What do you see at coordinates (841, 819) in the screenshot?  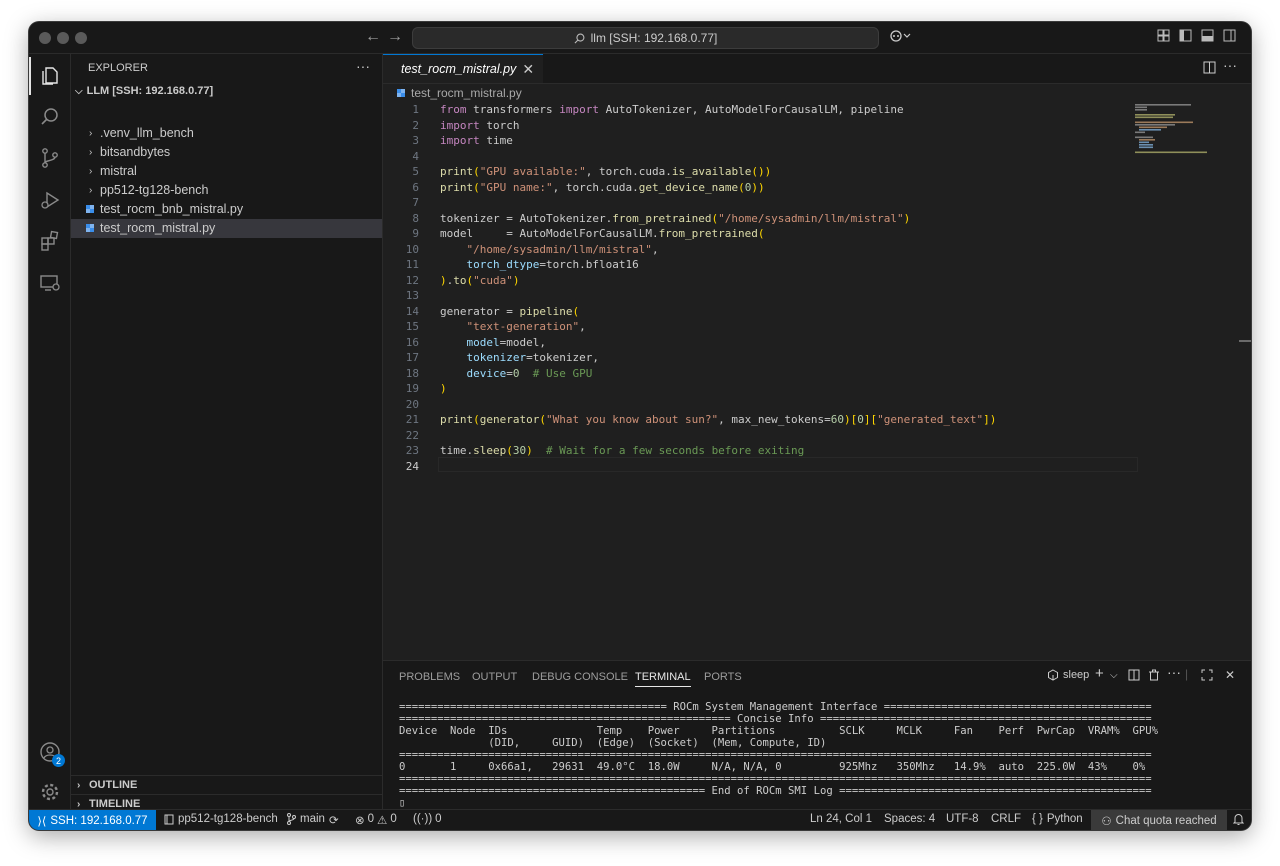 I see `cursor-position: Ln 24, Col 1` at bounding box center [841, 819].